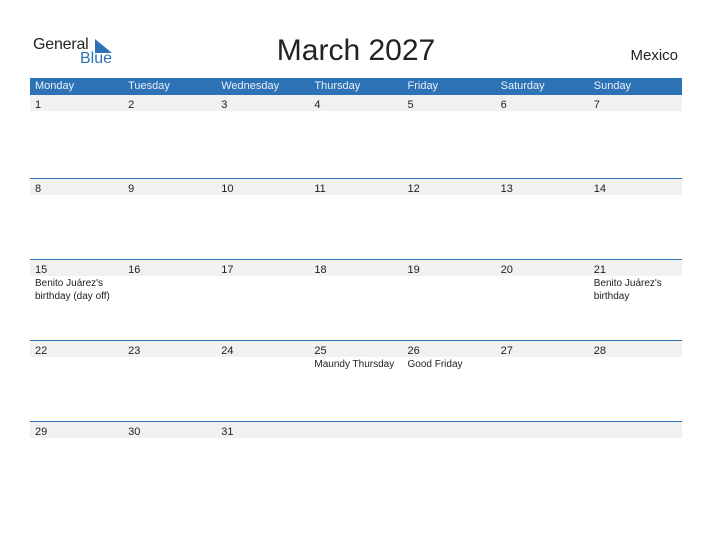  I want to click on day-number: 29, so click(41, 432).